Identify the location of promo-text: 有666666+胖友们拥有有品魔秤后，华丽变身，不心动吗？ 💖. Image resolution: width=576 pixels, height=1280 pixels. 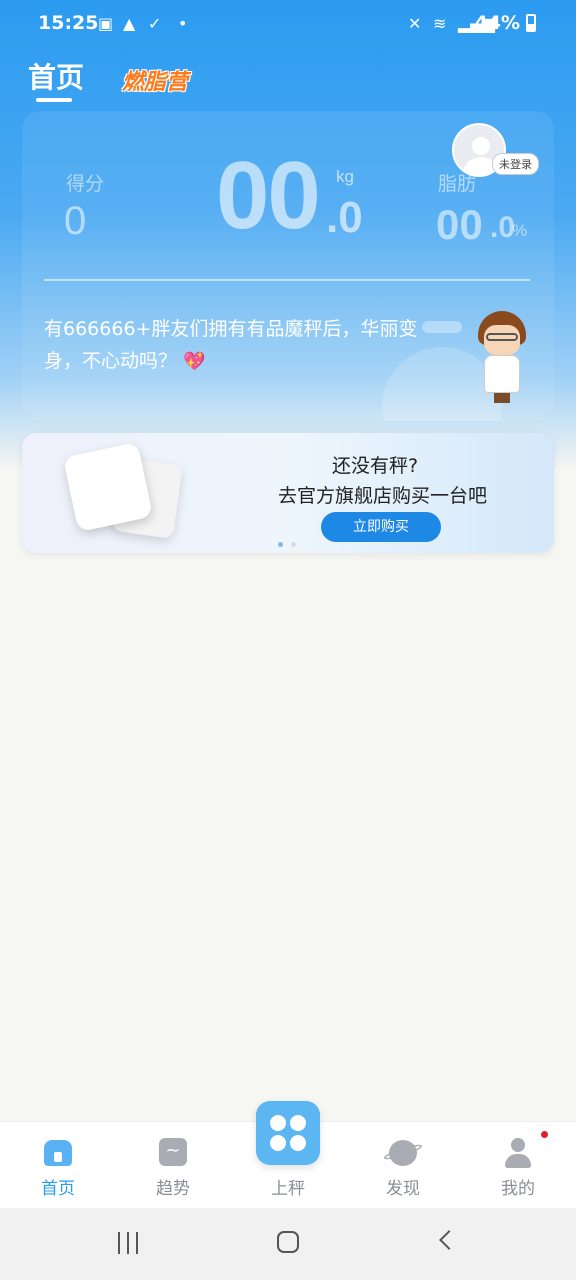
(239, 345).